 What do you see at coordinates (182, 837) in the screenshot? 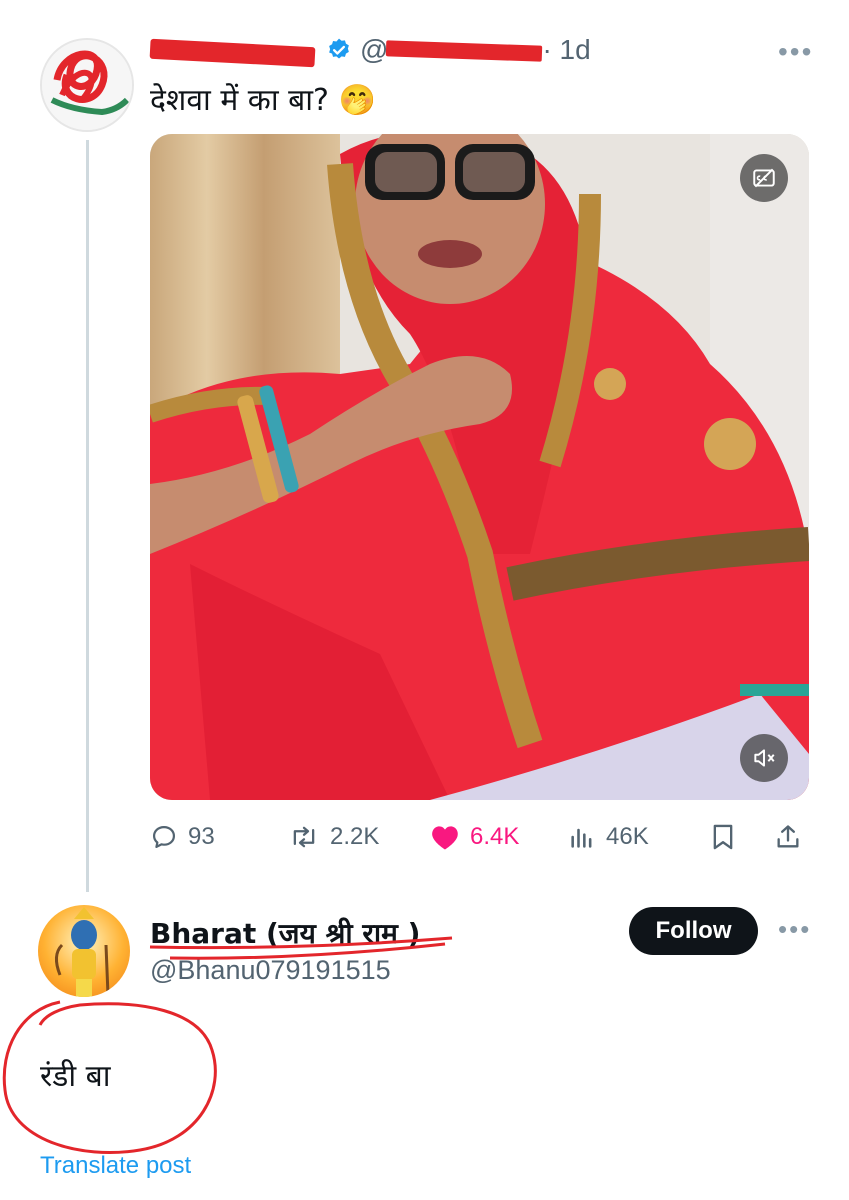
I see `reply-button: 93` at bounding box center [182, 837].